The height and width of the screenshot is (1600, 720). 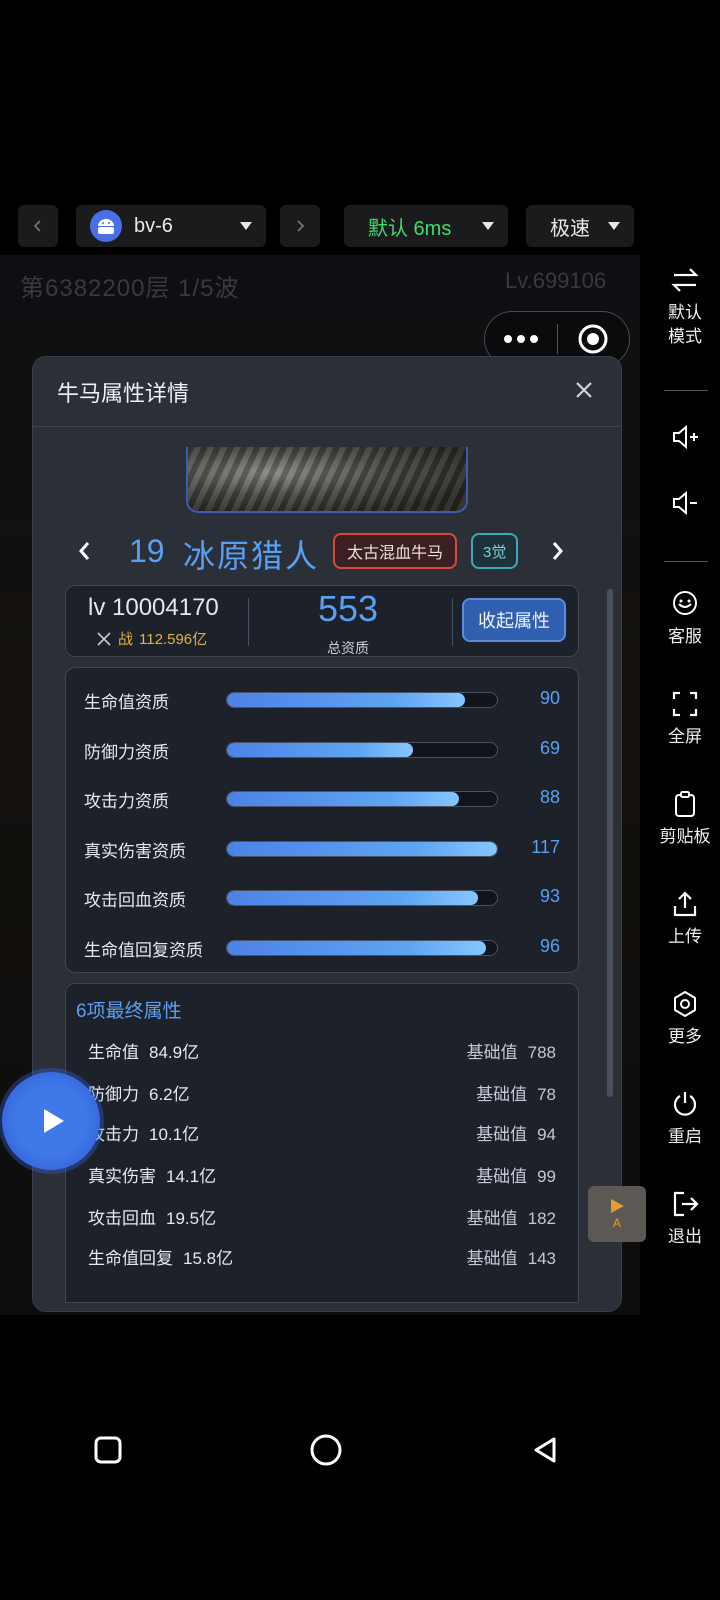 I want to click on attribute-name: 生命值回复 15.8亿, so click(x=160, y=1256).